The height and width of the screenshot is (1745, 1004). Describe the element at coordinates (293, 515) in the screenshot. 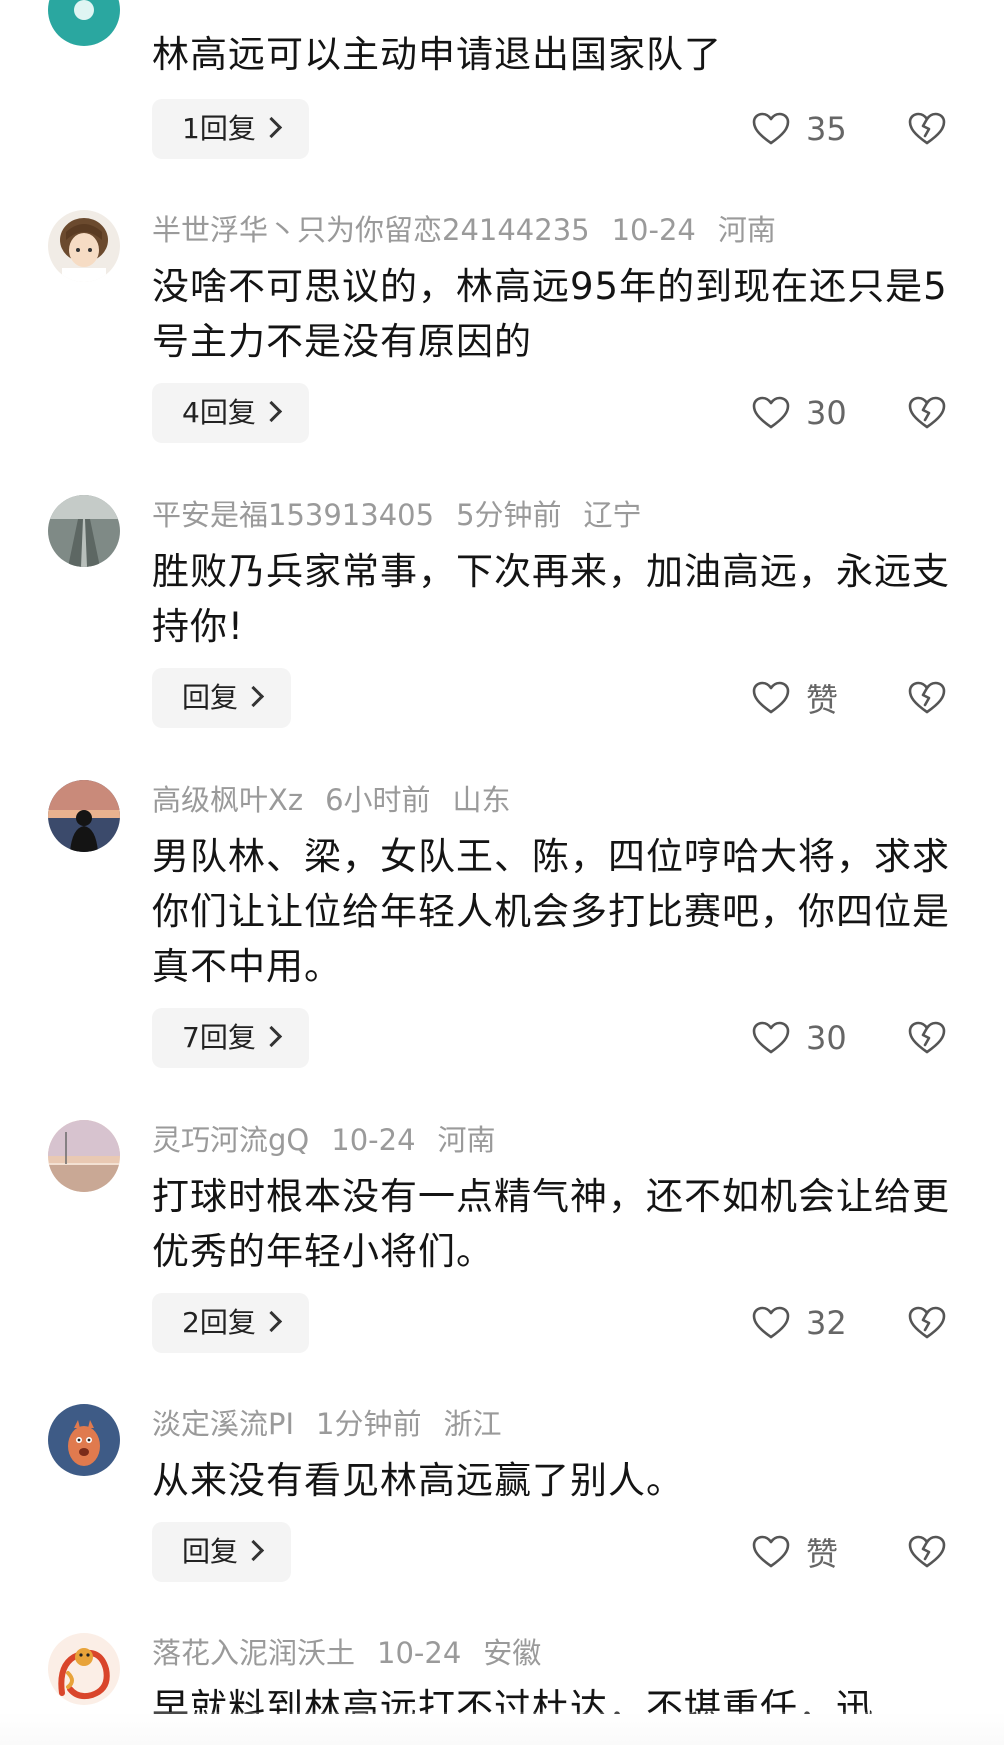

I see `username: 平安是福153913405` at that location.